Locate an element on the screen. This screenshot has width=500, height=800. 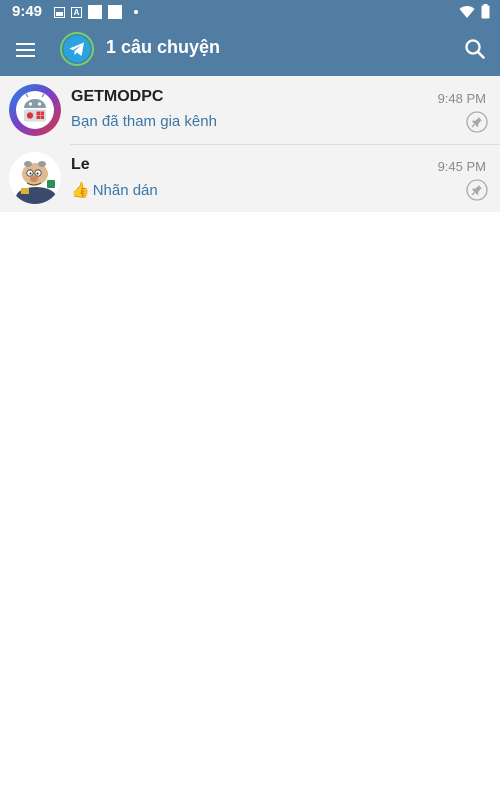
battery-icon is located at coordinates (485, 11).